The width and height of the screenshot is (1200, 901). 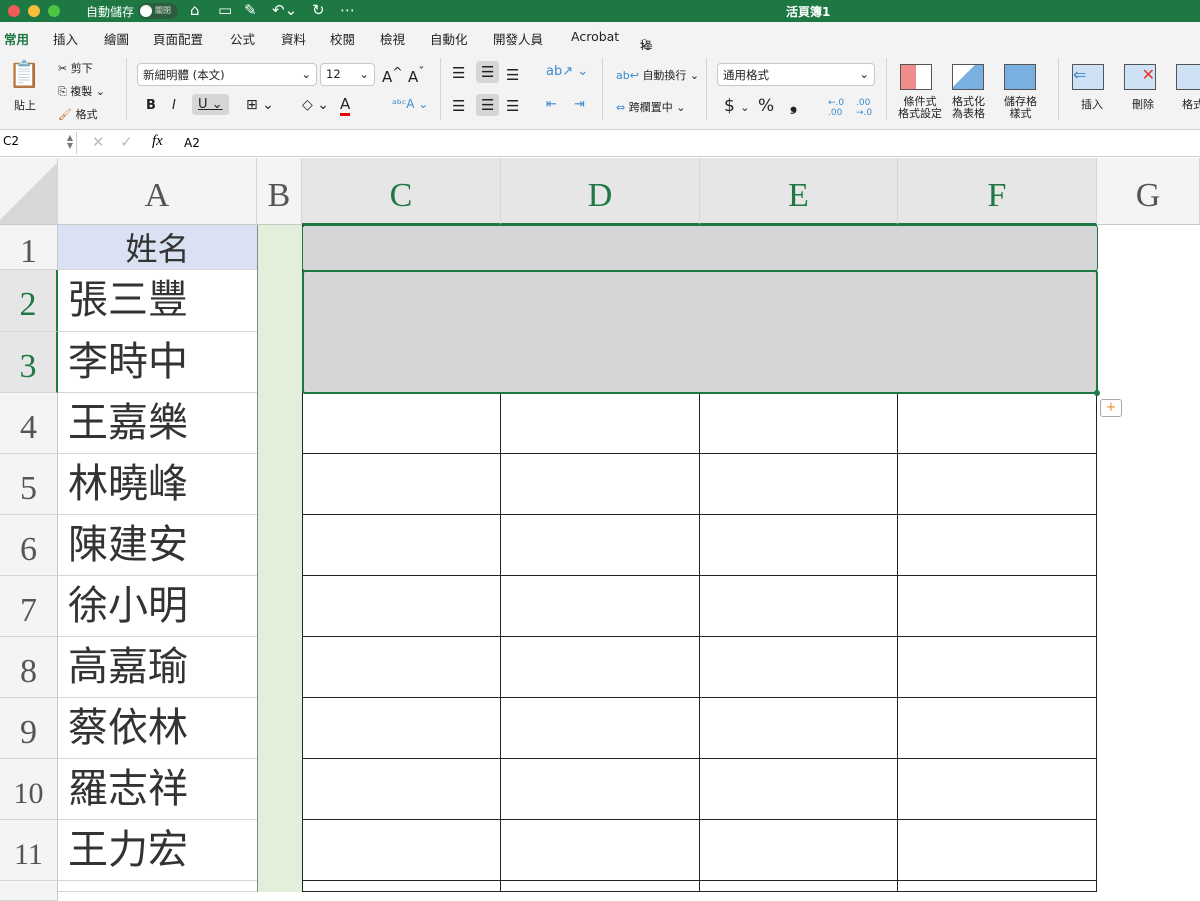 What do you see at coordinates (600, 545) in the screenshot?
I see `cell-D6` at bounding box center [600, 545].